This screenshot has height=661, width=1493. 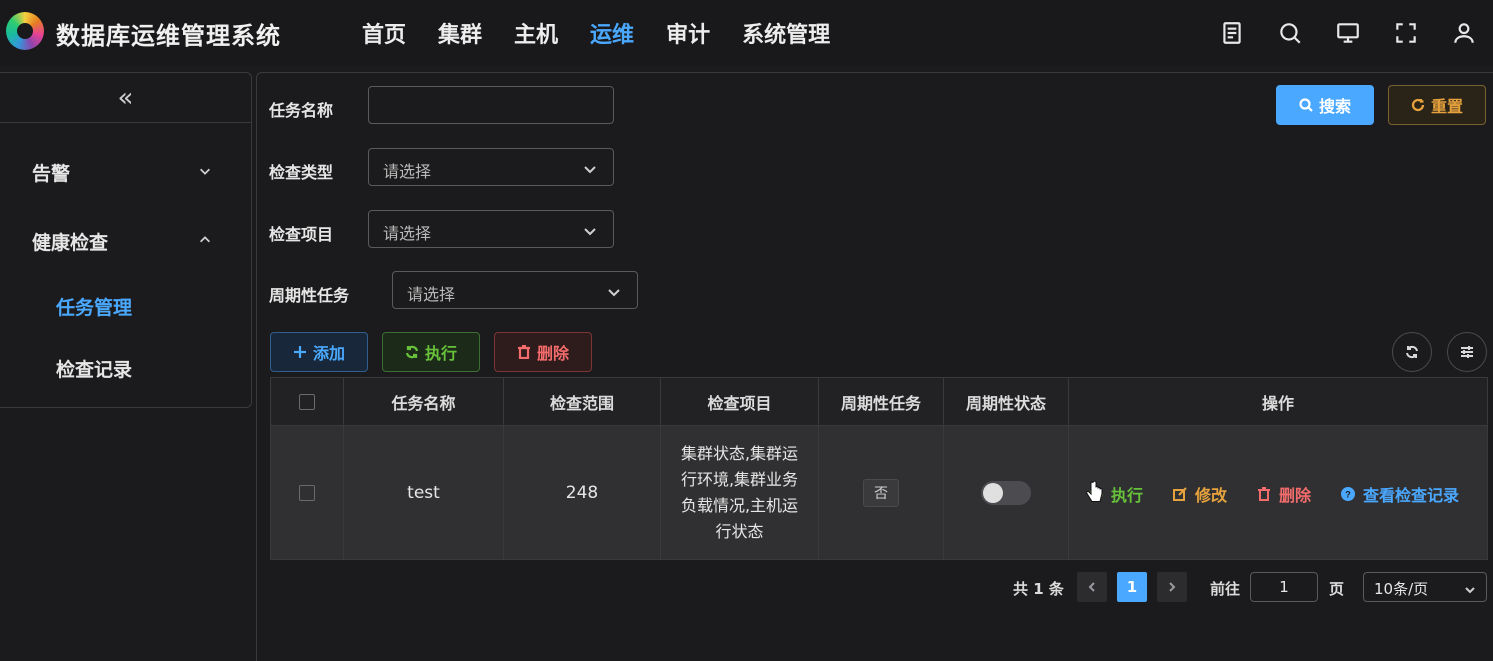 I want to click on row-edit-link: 修改, so click(x=1200, y=494).